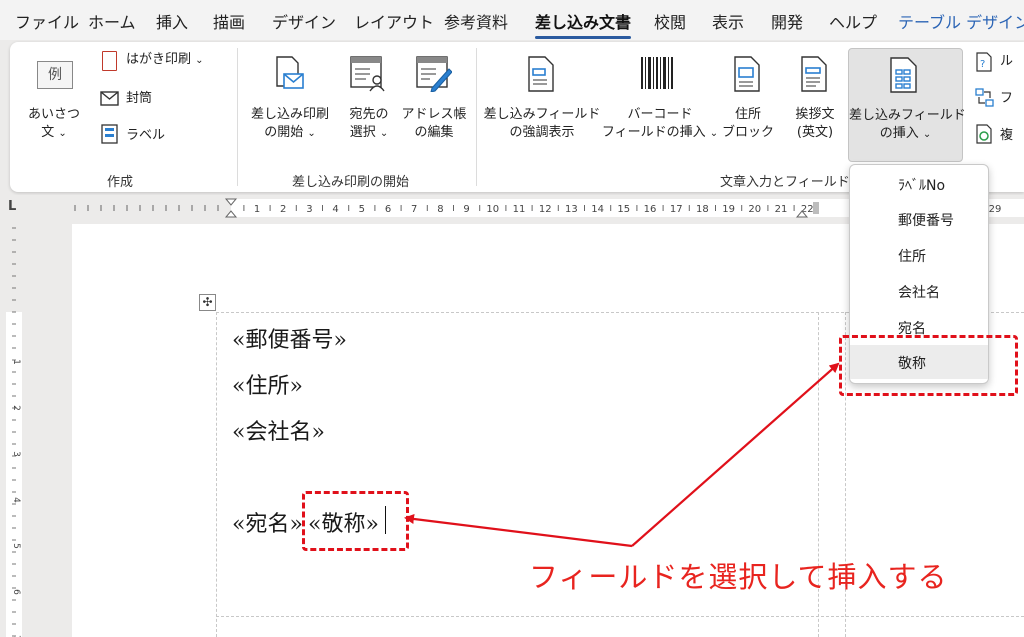 The height and width of the screenshot is (637, 1024). I want to click on annotation-text: フィールドを選択して挿入する, so click(738, 577).